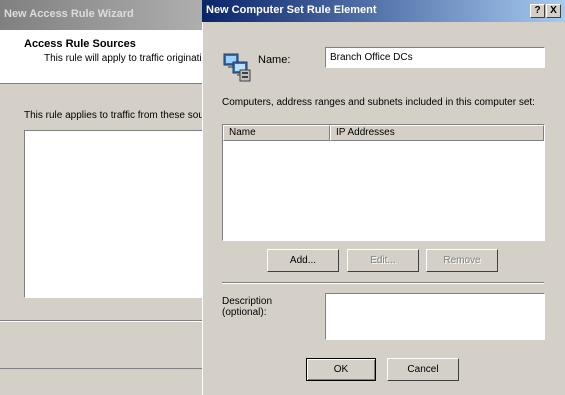  I want to click on wizard-separator, so click(115, 321).